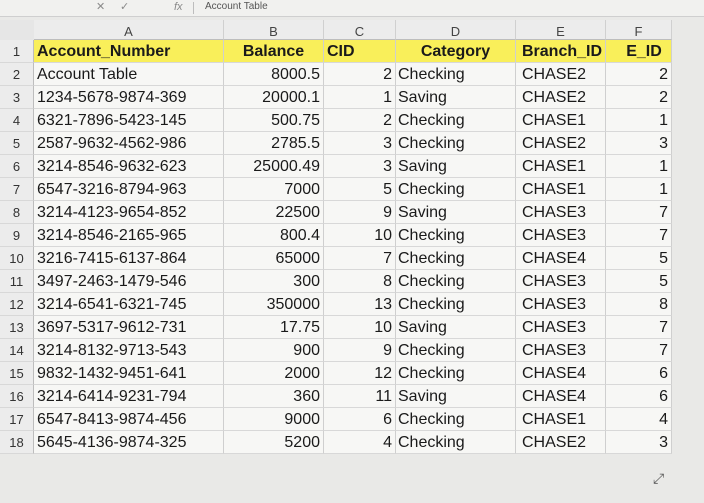 This screenshot has height=503, width=704. What do you see at coordinates (17, 97) in the screenshot?
I see `row-number: 3` at bounding box center [17, 97].